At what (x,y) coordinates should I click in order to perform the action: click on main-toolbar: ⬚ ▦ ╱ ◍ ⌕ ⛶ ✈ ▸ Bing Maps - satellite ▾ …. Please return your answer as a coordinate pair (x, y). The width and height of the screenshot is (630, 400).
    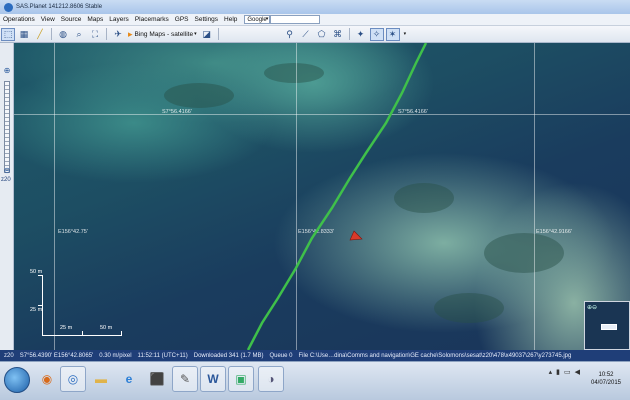
    Looking at the image, I should click on (315, 34).